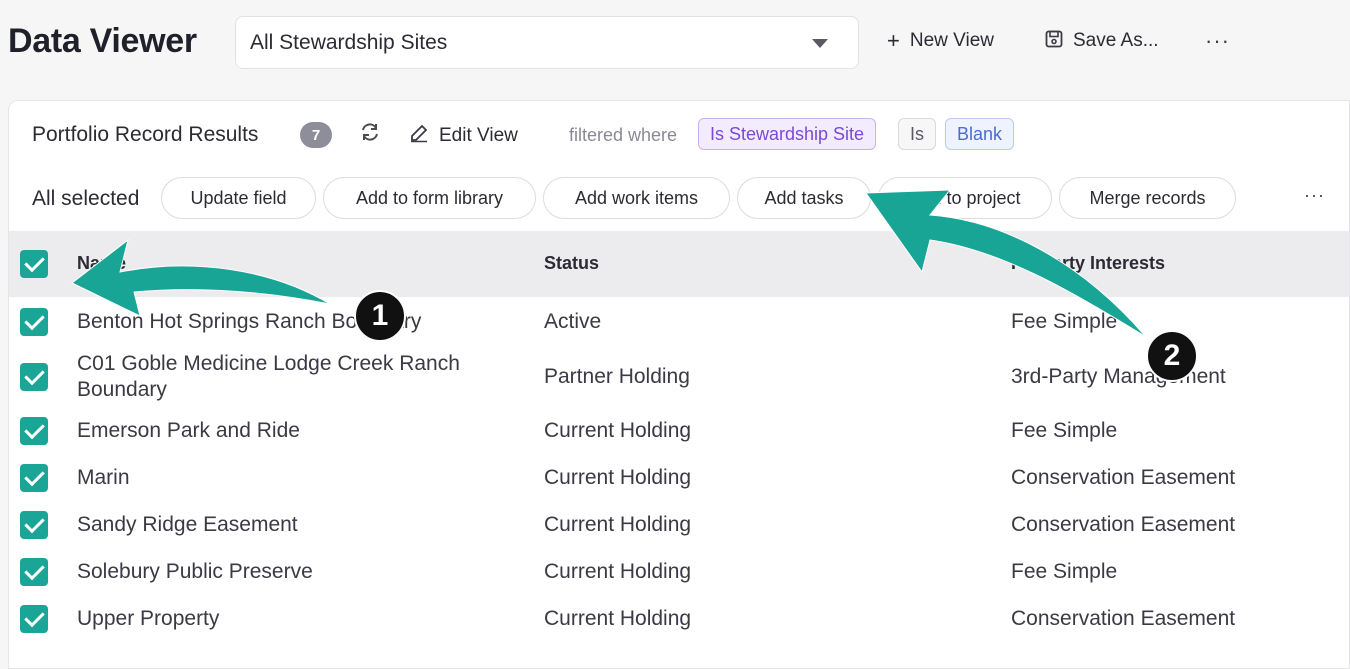  I want to click on chevron-down-icon, so click(820, 43).